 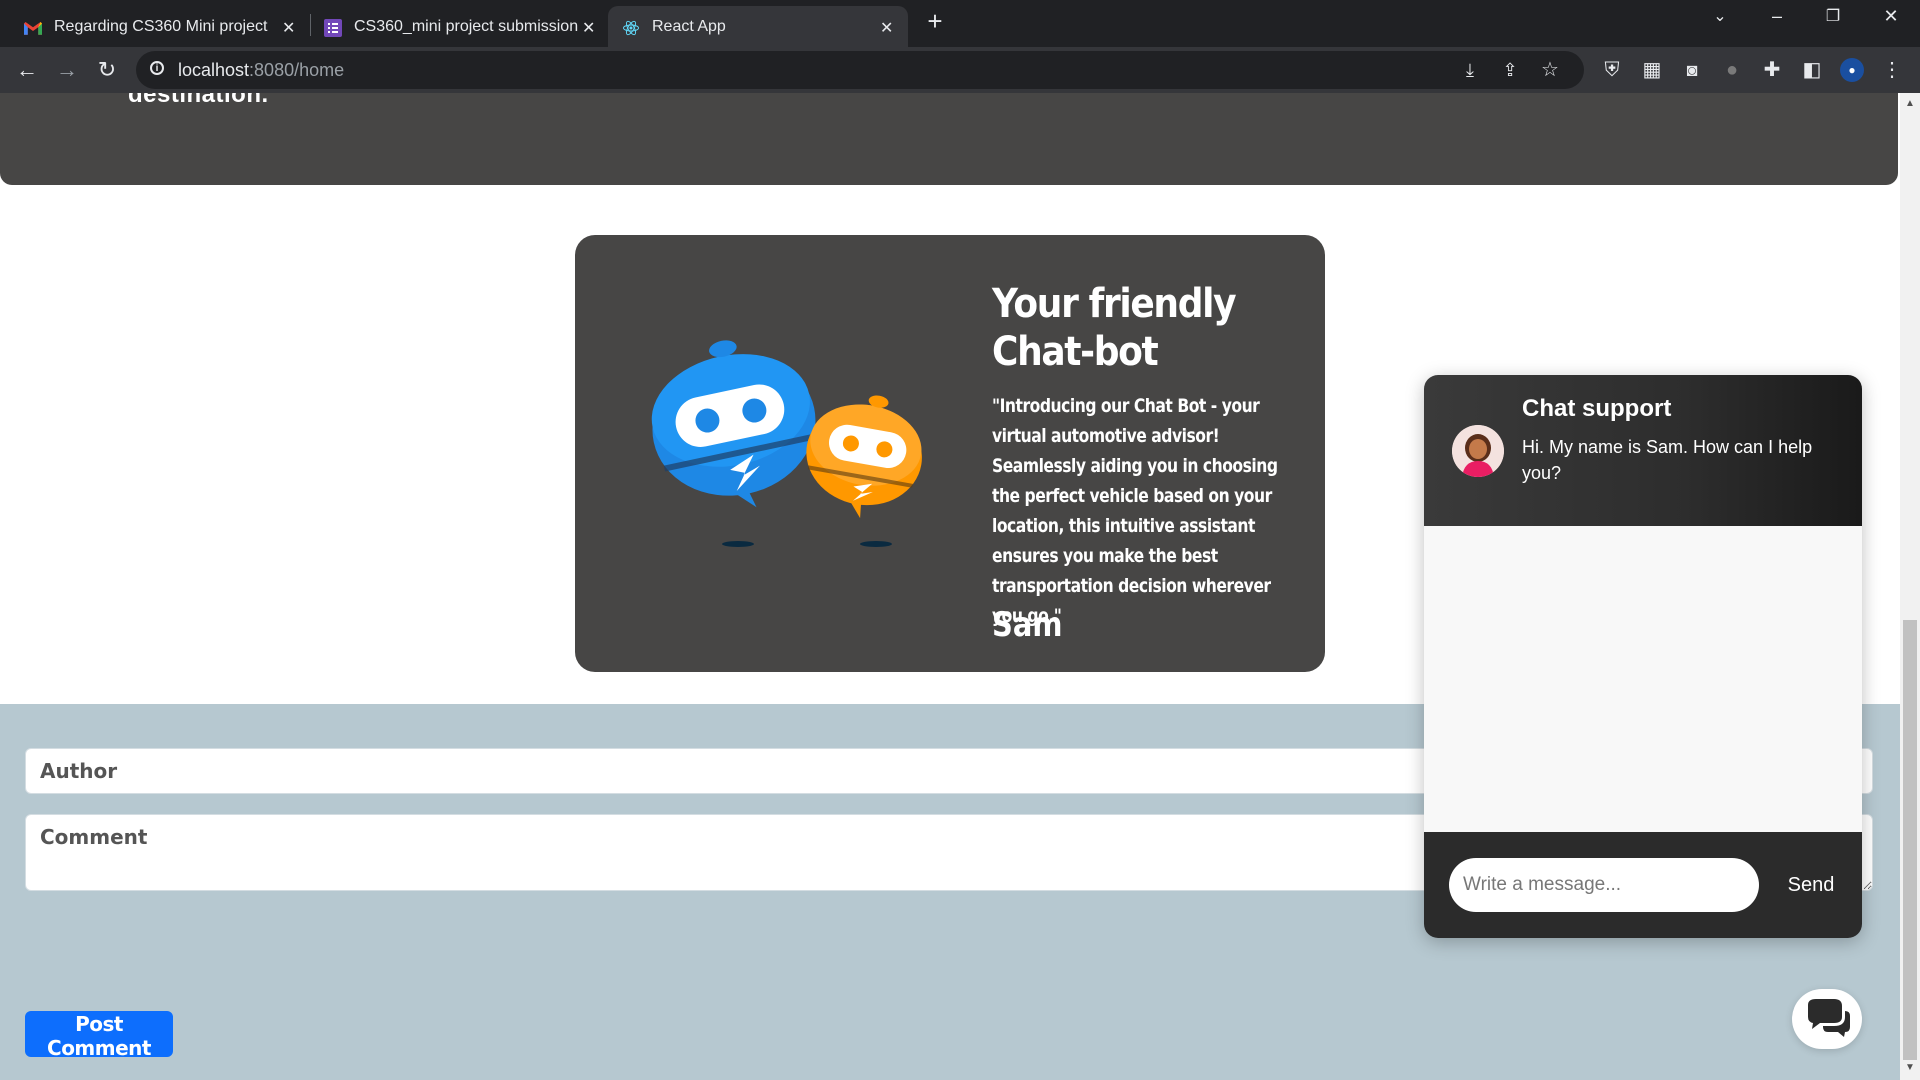 I want to click on tab-gmail: Regarding CS360 Mini project - ✕, so click(x=155, y=26).